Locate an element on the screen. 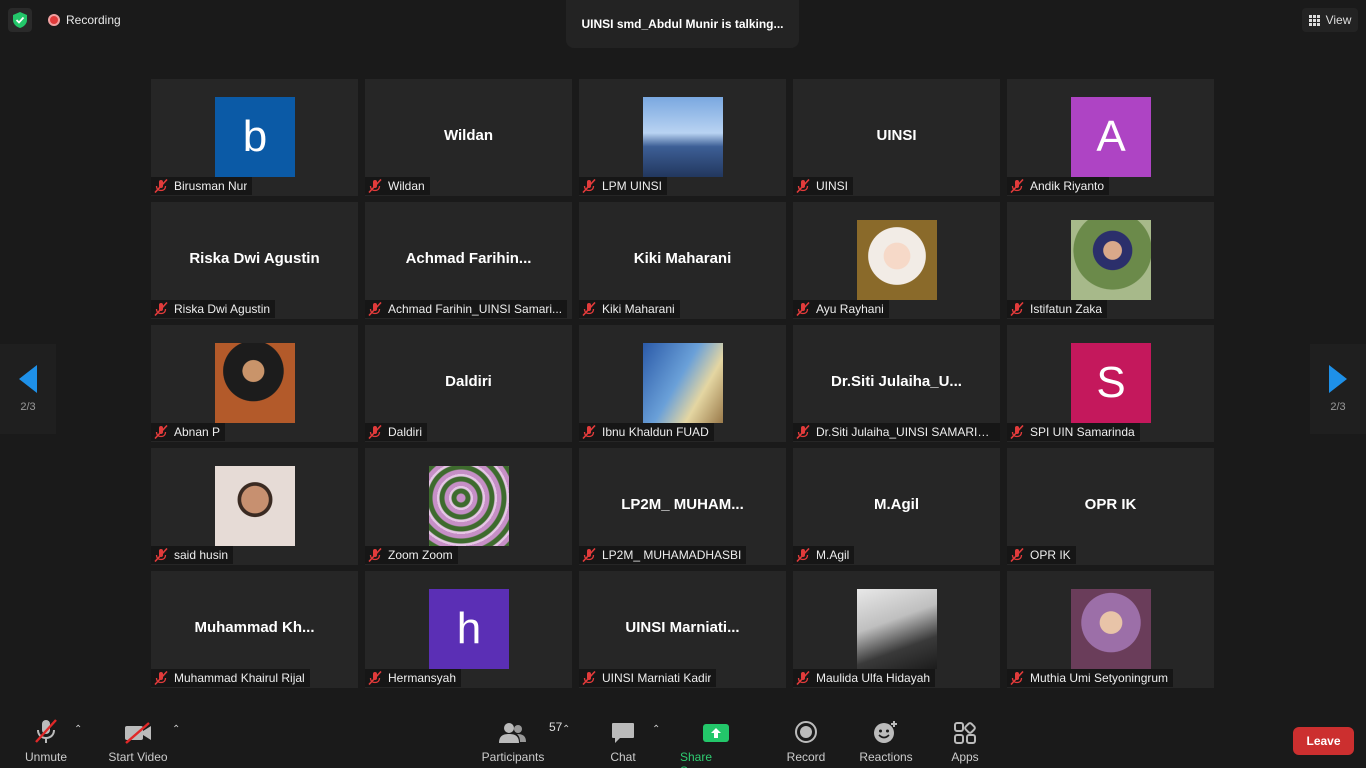 This screenshot has height=768, width=1366. participant-tile: Istifatun Zaka is located at coordinates (1110, 260).